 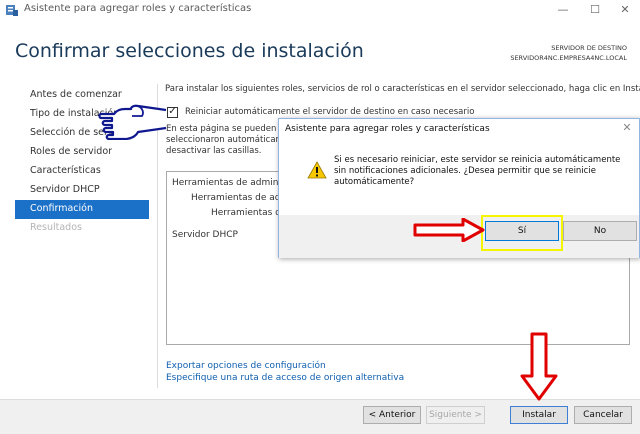 What do you see at coordinates (625, 10) in the screenshot?
I see `close-window-button: ✕` at bounding box center [625, 10].